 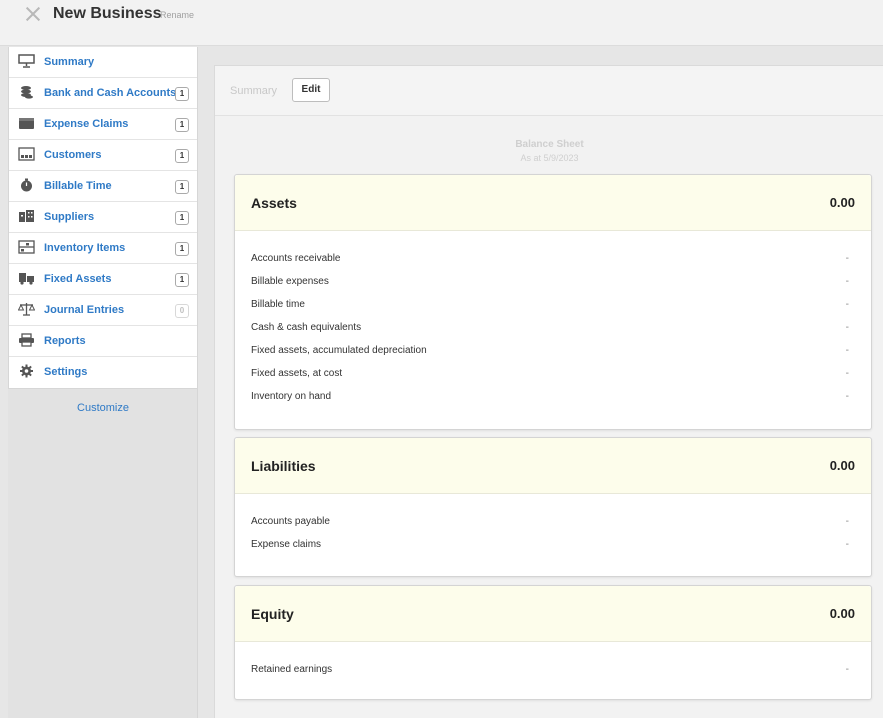 What do you see at coordinates (291, 396) in the screenshot?
I see `row-label: Inventory on hand` at bounding box center [291, 396].